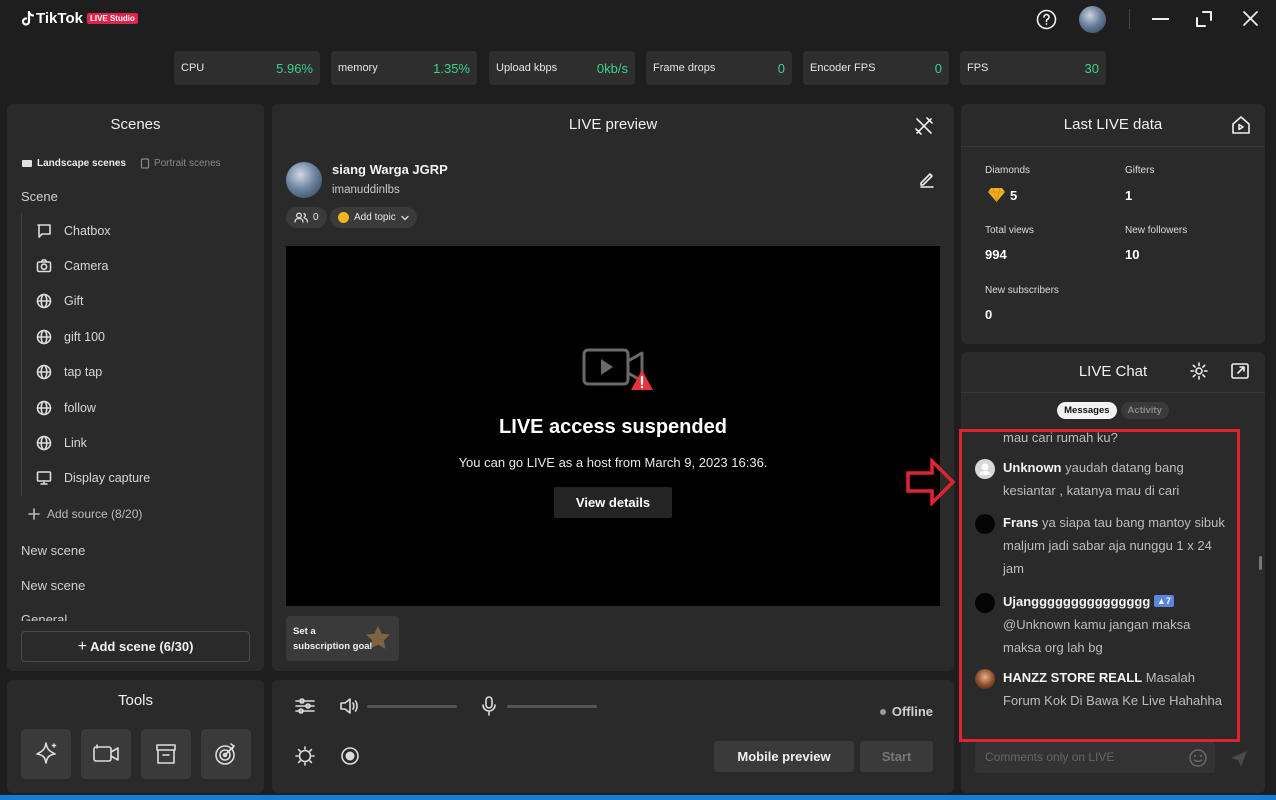 The image size is (1276, 800). I want to click on mobile-preview-button: Mobile preview, so click(784, 756).